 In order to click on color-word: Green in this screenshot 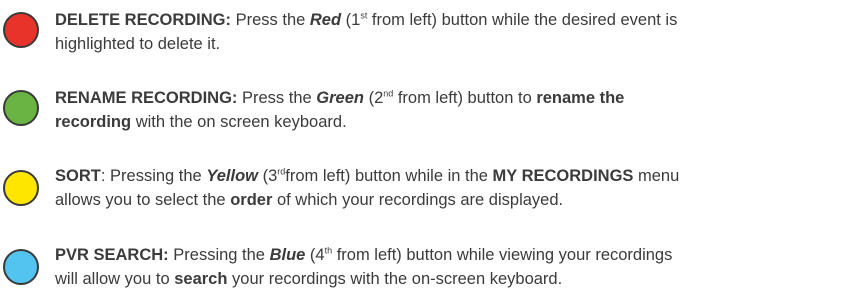, I will do `click(340, 98)`.